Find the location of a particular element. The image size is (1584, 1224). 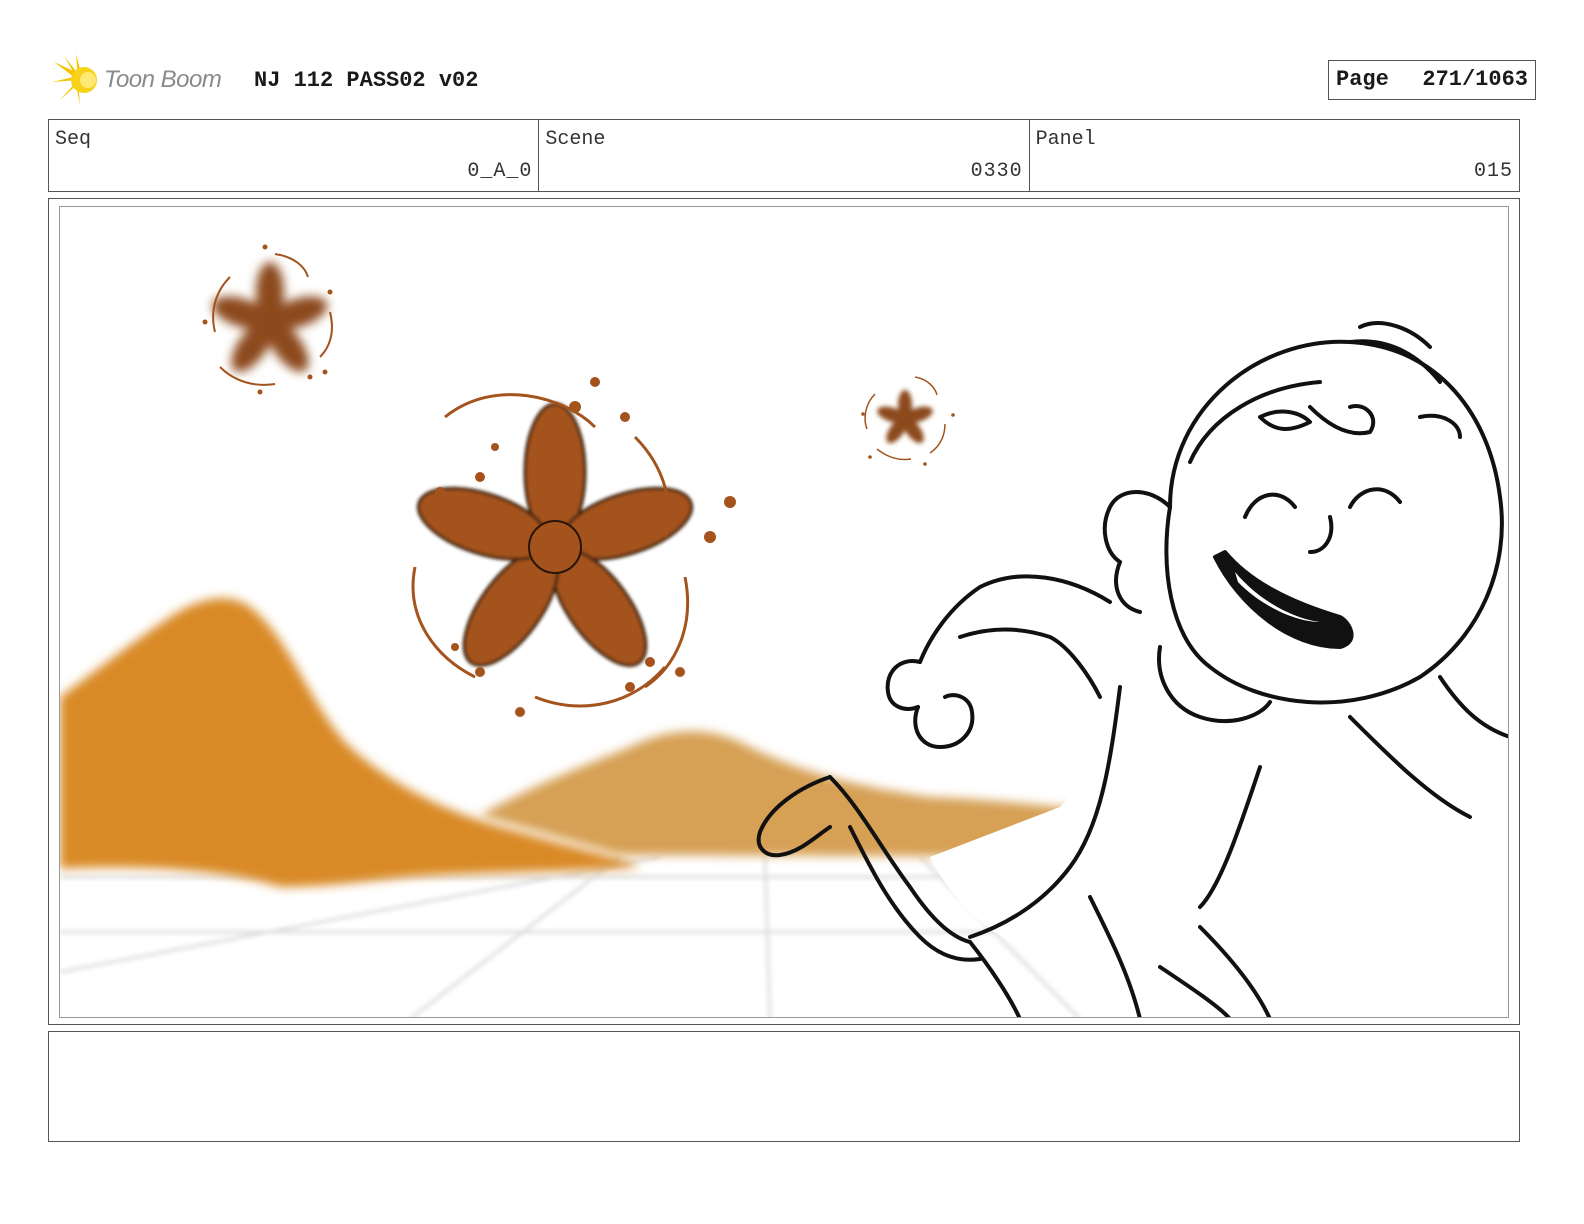

star-anise-small-left is located at coordinates (267, 319).